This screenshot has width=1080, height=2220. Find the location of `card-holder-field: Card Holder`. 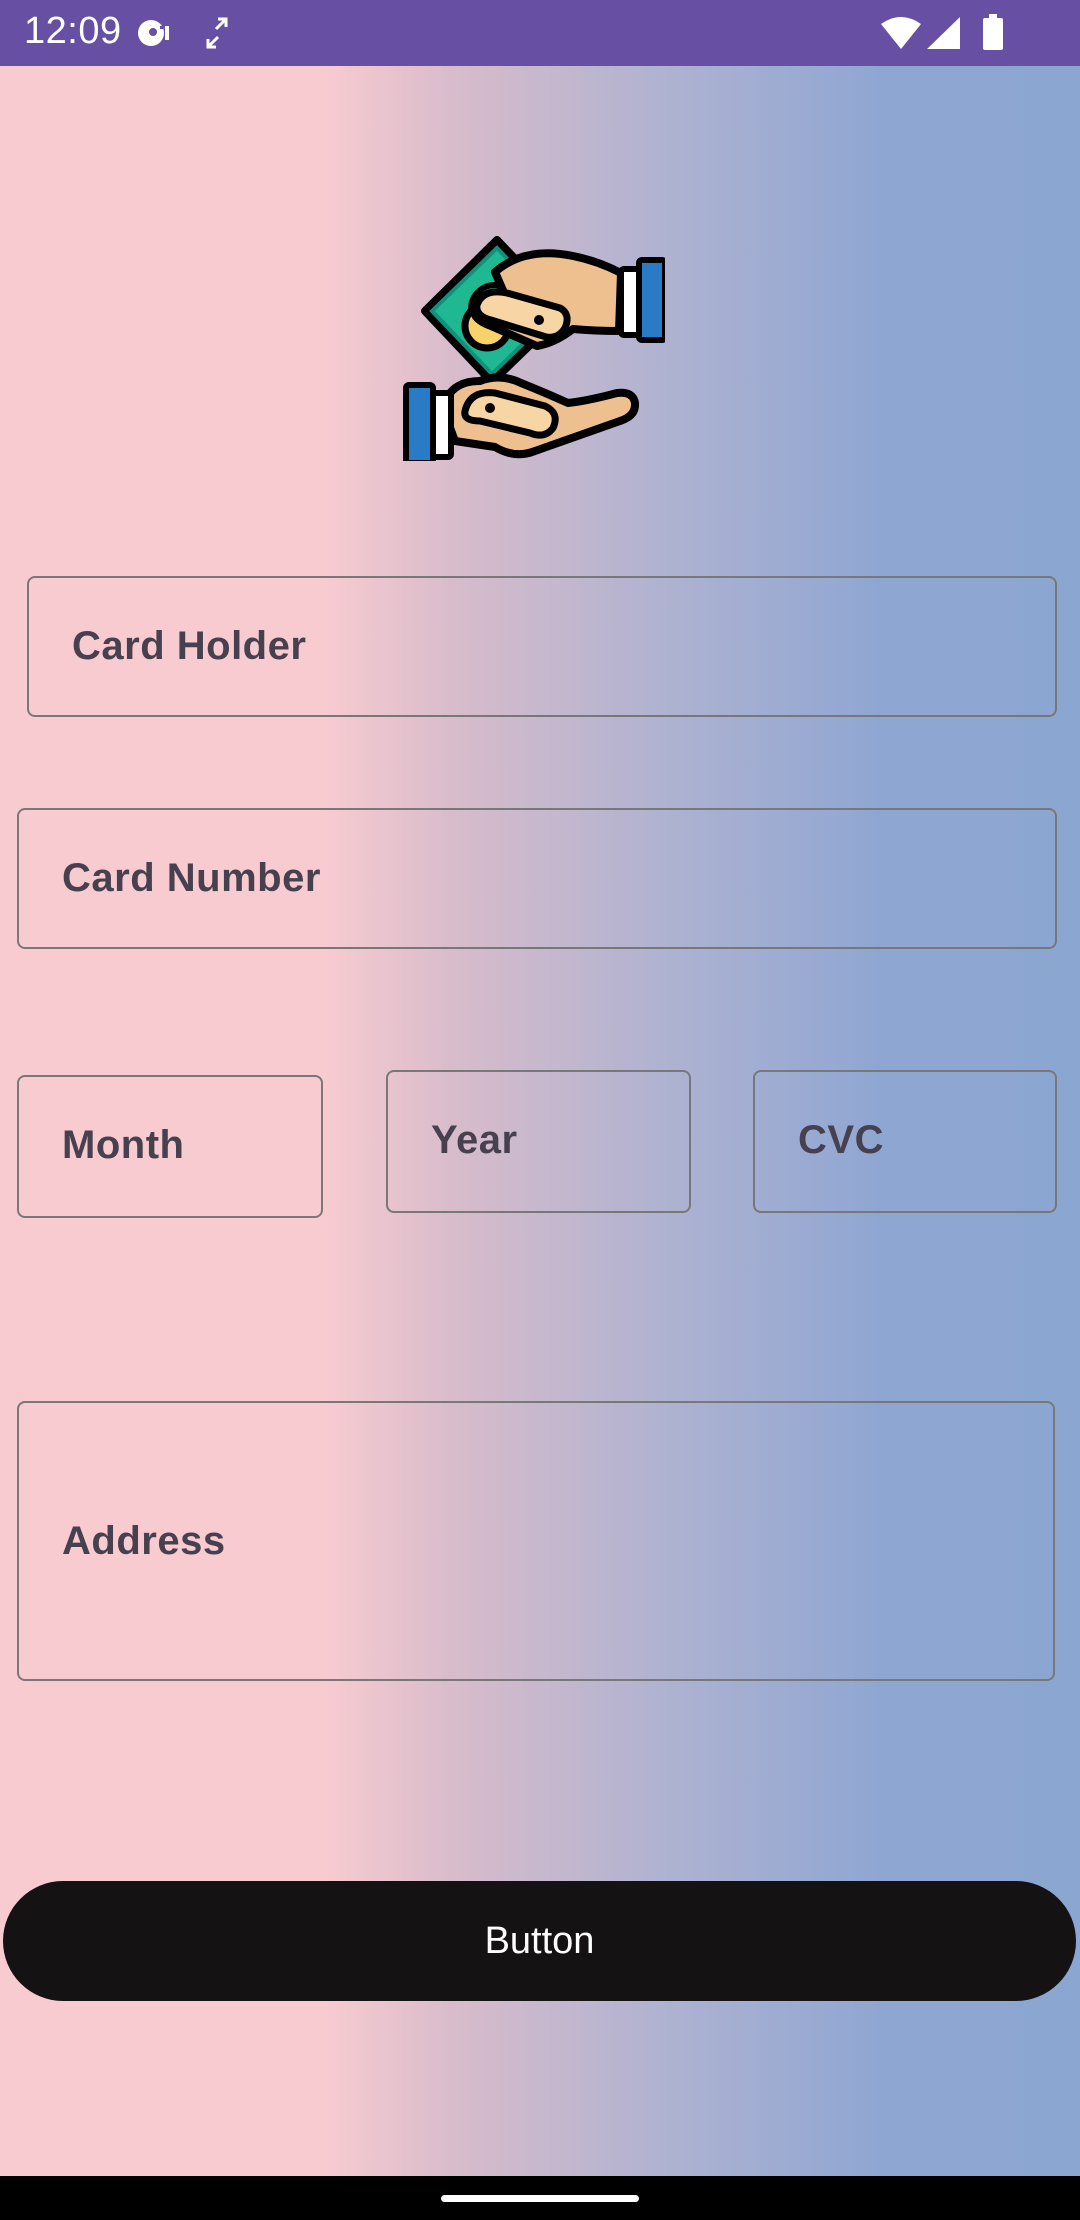

card-holder-field: Card Holder is located at coordinates (542, 646).